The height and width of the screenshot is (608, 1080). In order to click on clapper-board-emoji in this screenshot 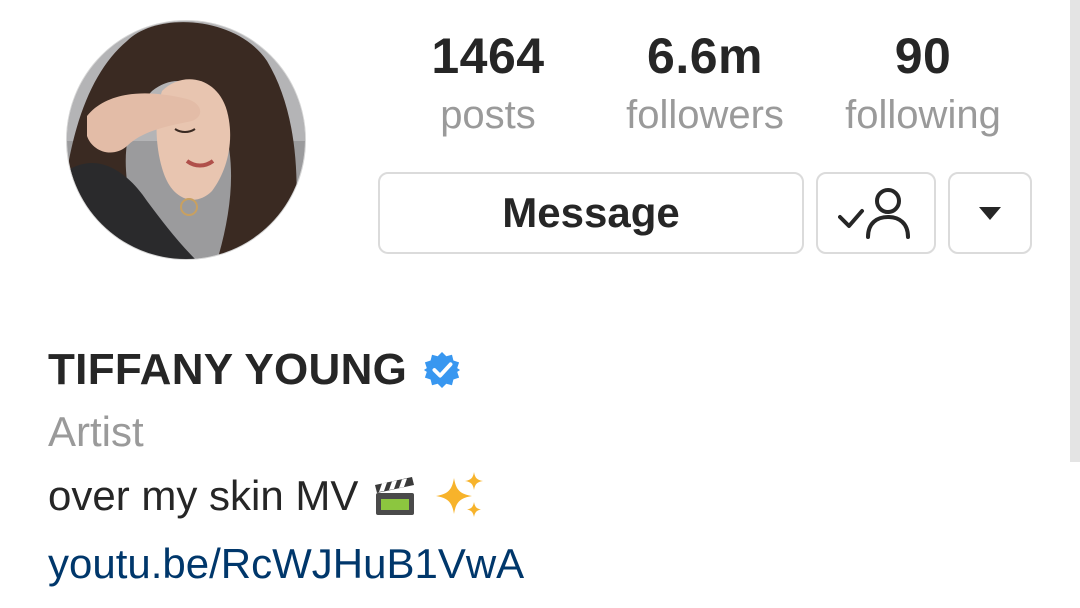, I will do `click(395, 496)`.